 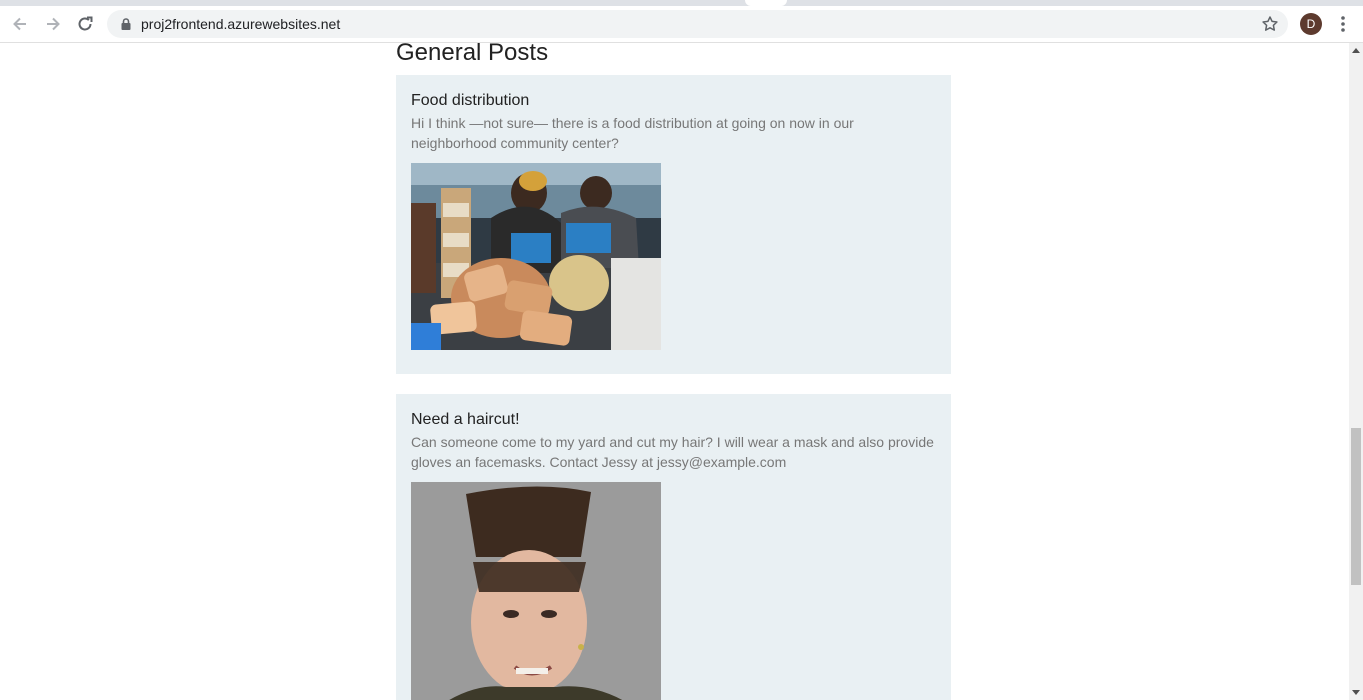 What do you see at coordinates (697, 24) in the screenshot?
I see `address-bar: proj2frontend.azurewebsites.net` at bounding box center [697, 24].